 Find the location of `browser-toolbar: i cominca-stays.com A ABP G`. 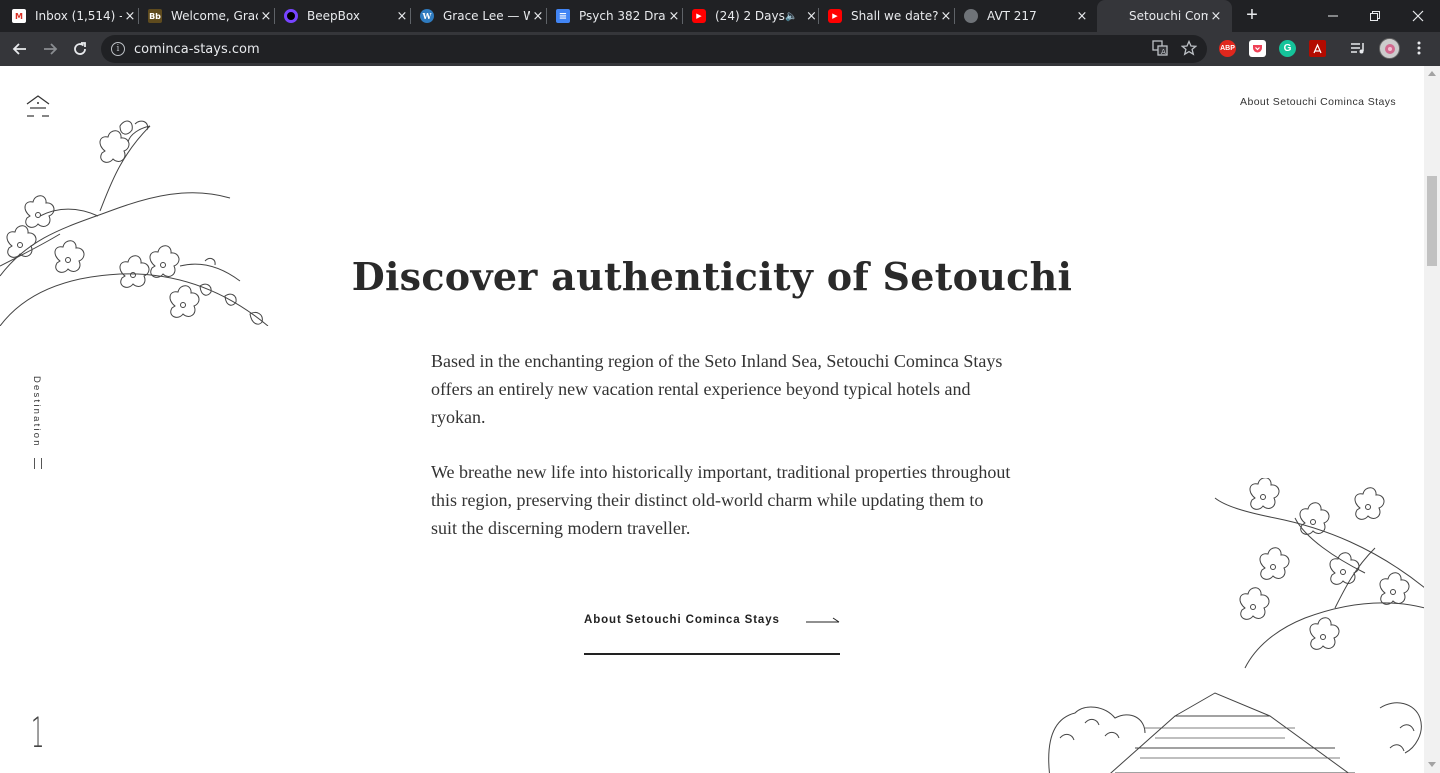

browser-toolbar: i cominca-stays.com A ABP G is located at coordinates (720, 49).